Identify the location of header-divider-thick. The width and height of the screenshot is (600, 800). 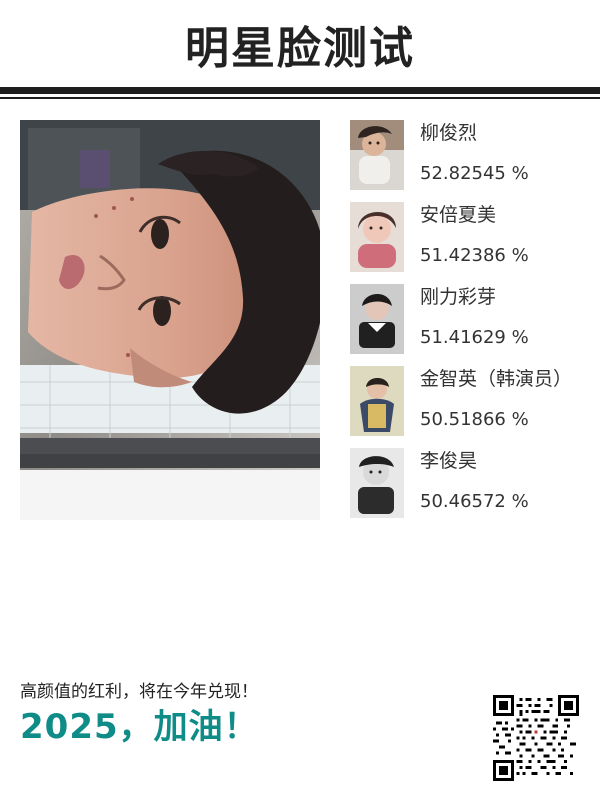
(300, 90).